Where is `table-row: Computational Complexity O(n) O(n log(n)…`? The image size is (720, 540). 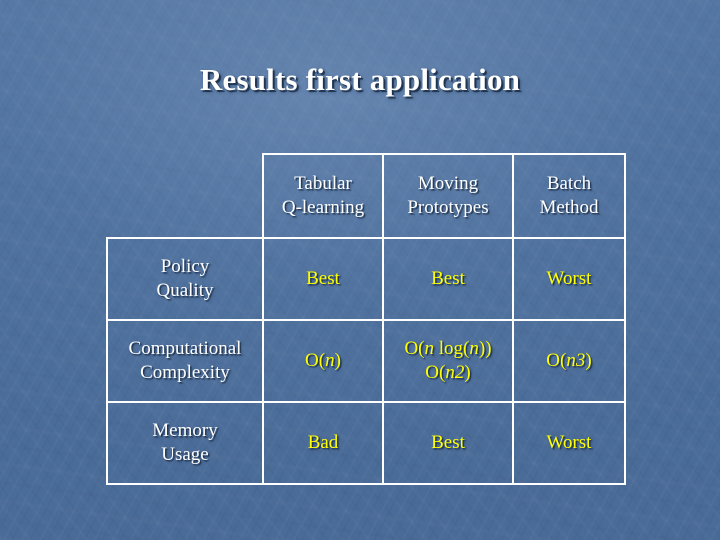 table-row: Computational Complexity O(n) O(n log(n)… is located at coordinates (366, 361).